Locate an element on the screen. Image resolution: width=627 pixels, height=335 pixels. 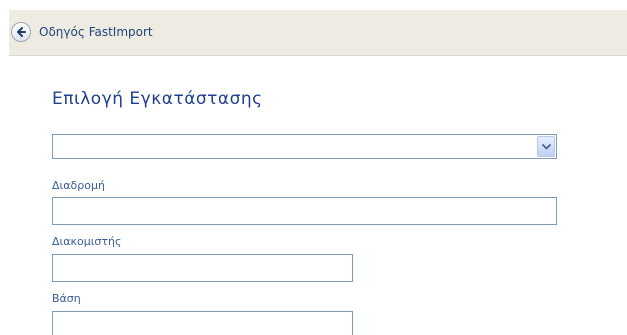
database-input is located at coordinates (202, 323).